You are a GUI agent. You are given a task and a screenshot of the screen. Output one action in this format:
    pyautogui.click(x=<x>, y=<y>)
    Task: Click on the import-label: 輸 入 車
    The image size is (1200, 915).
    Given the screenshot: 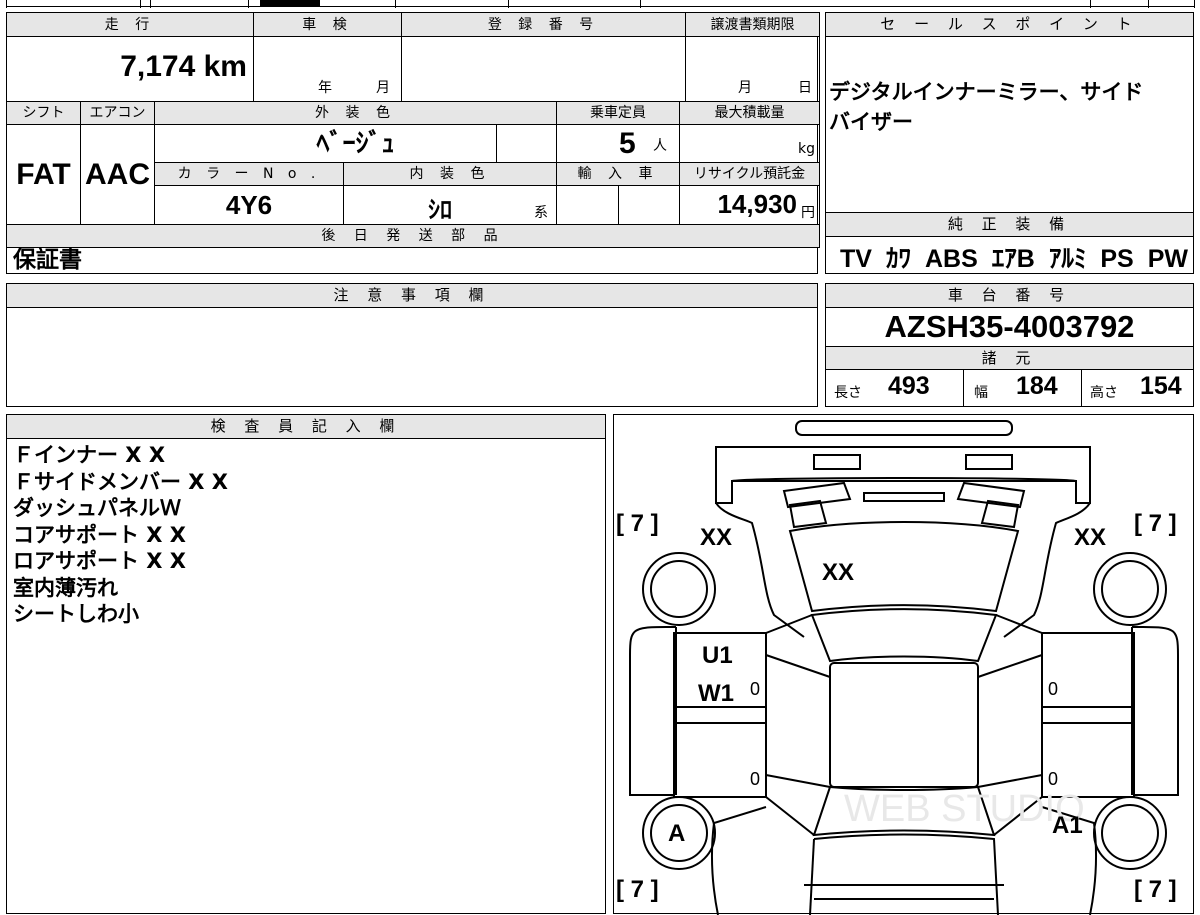 What is the action you would take?
    pyautogui.click(x=618, y=174)
    